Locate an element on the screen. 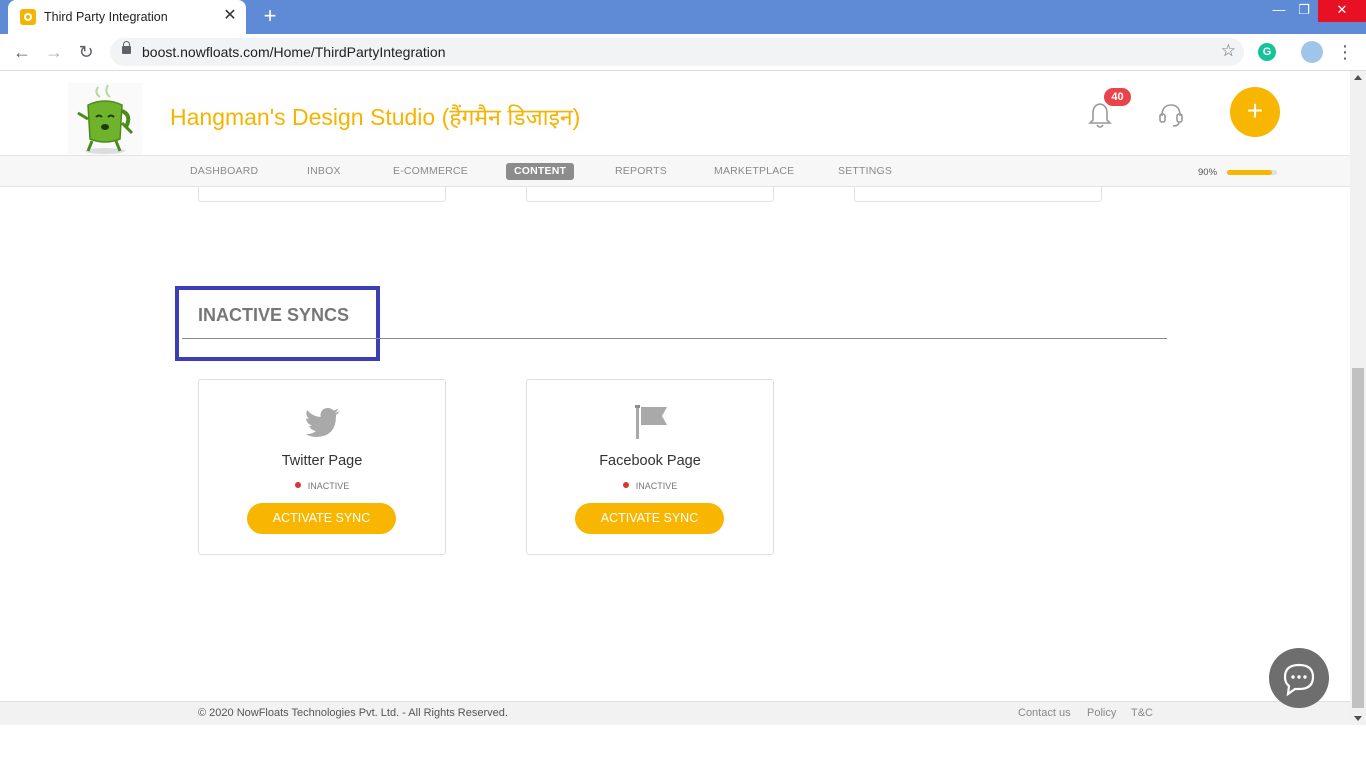 The height and width of the screenshot is (768, 1366). nav-item-reports: REPORTS is located at coordinates (641, 171).